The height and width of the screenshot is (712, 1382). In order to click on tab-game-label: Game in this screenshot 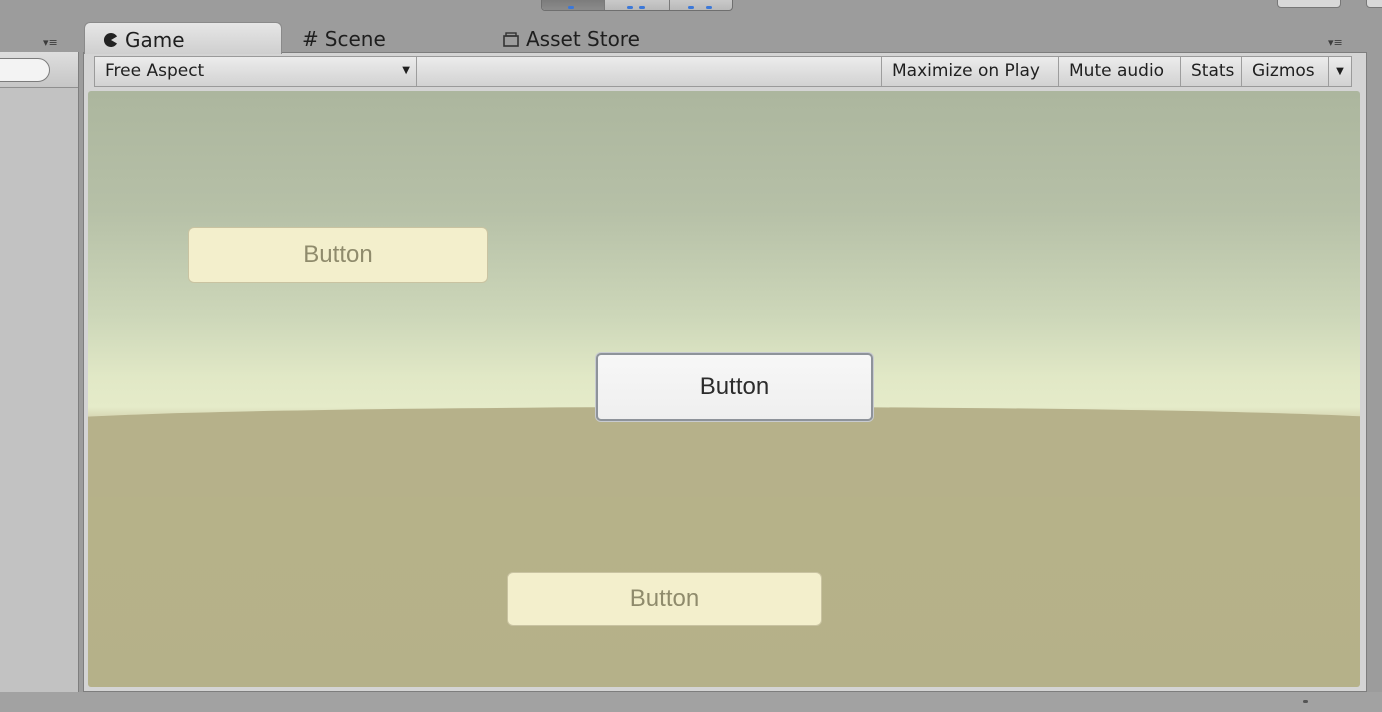, I will do `click(155, 40)`.